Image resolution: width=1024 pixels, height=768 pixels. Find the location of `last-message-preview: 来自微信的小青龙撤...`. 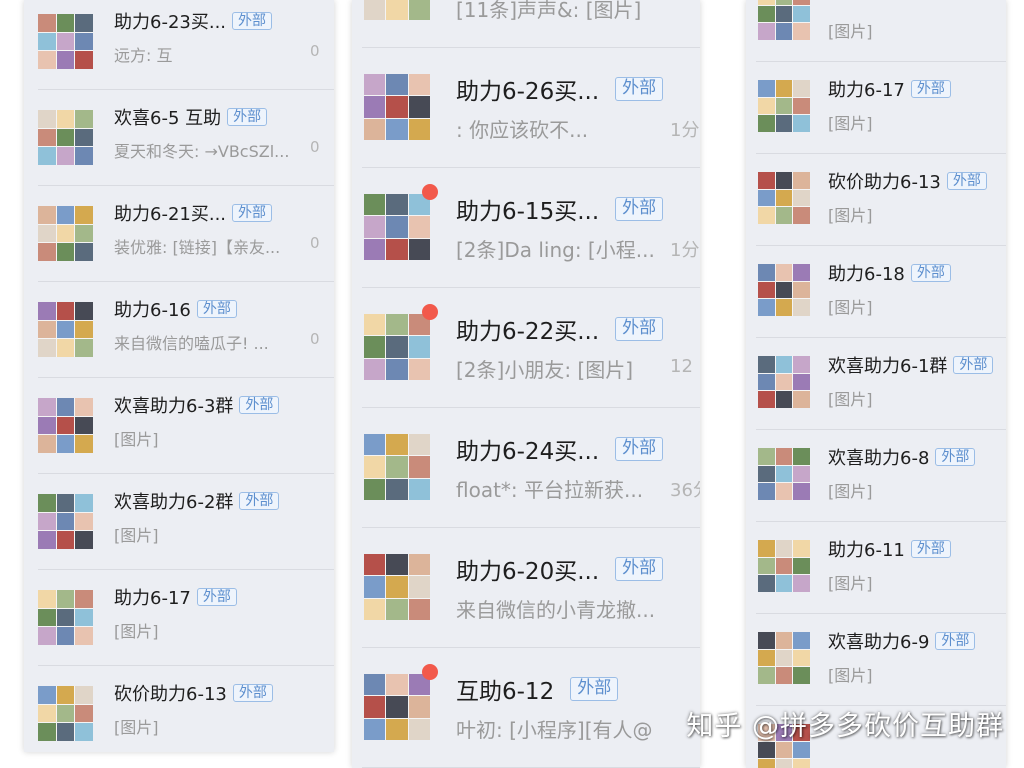

last-message-preview: 来自微信的小青龙撤... is located at coordinates (556, 610).